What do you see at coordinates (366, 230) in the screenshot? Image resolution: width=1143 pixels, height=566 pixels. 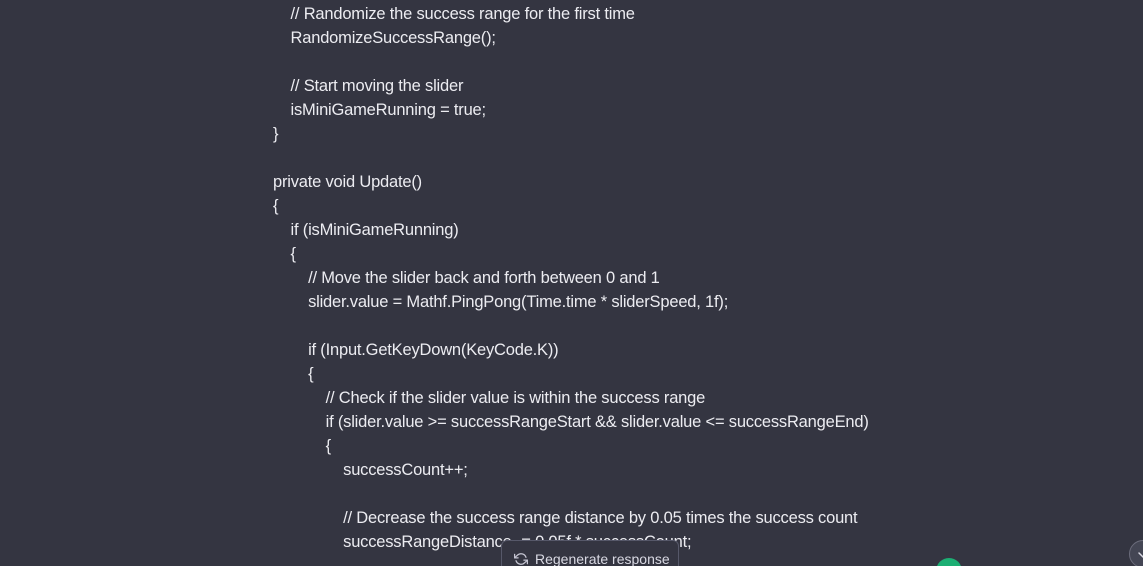 I see `code-line: if (isMiniGameRunning)` at bounding box center [366, 230].